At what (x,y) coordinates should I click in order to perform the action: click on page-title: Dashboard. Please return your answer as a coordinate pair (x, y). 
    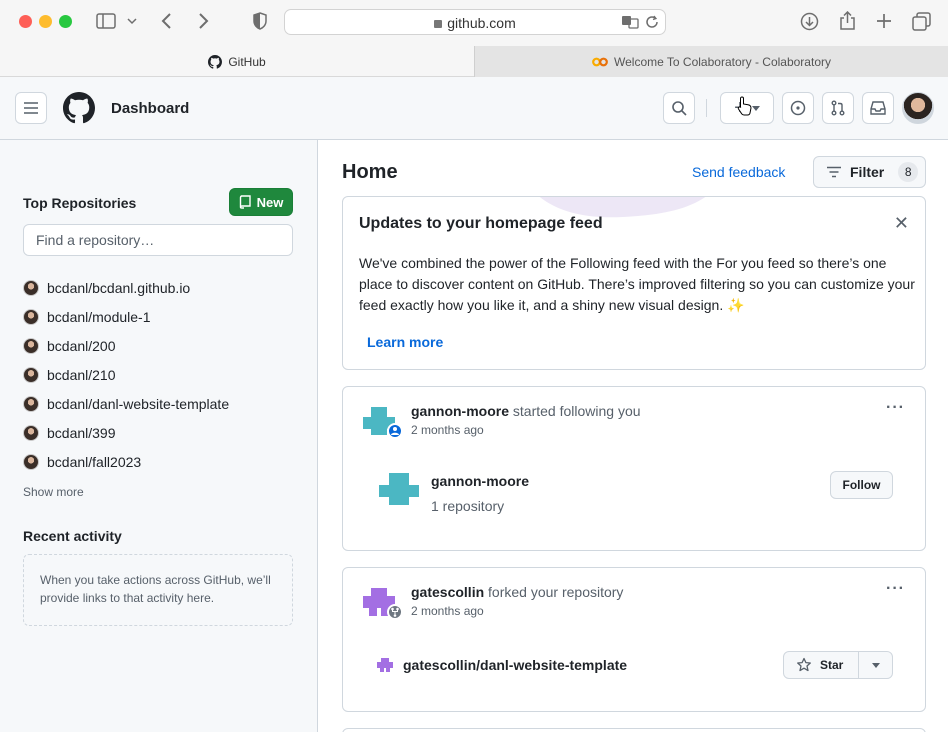
    Looking at the image, I should click on (150, 108).